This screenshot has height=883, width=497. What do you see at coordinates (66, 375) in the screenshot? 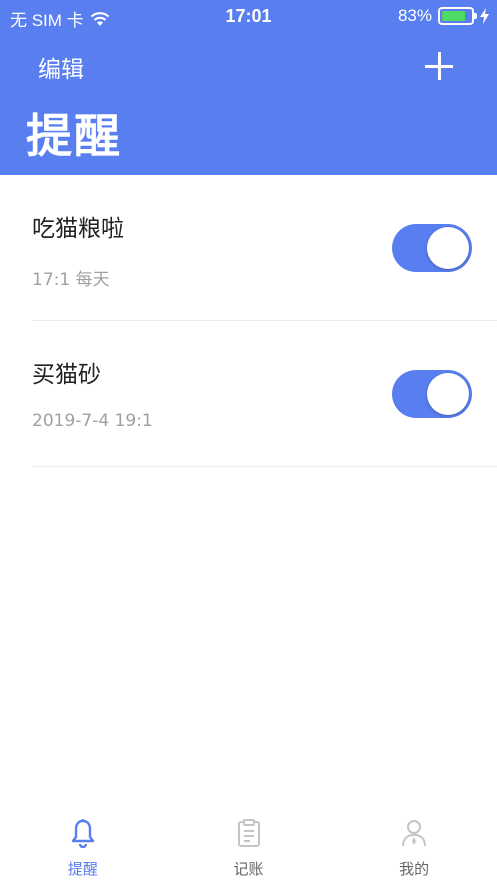
I see `reminder-title: 买猫砂` at bounding box center [66, 375].